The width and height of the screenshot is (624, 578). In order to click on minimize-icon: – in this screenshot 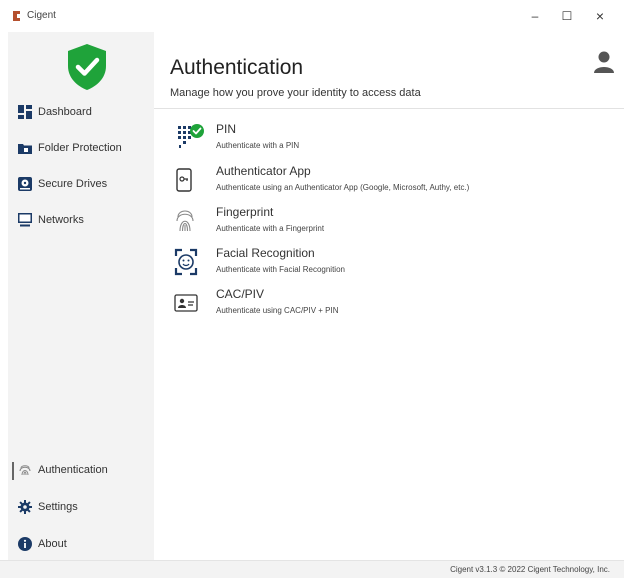, I will do `click(535, 16)`.